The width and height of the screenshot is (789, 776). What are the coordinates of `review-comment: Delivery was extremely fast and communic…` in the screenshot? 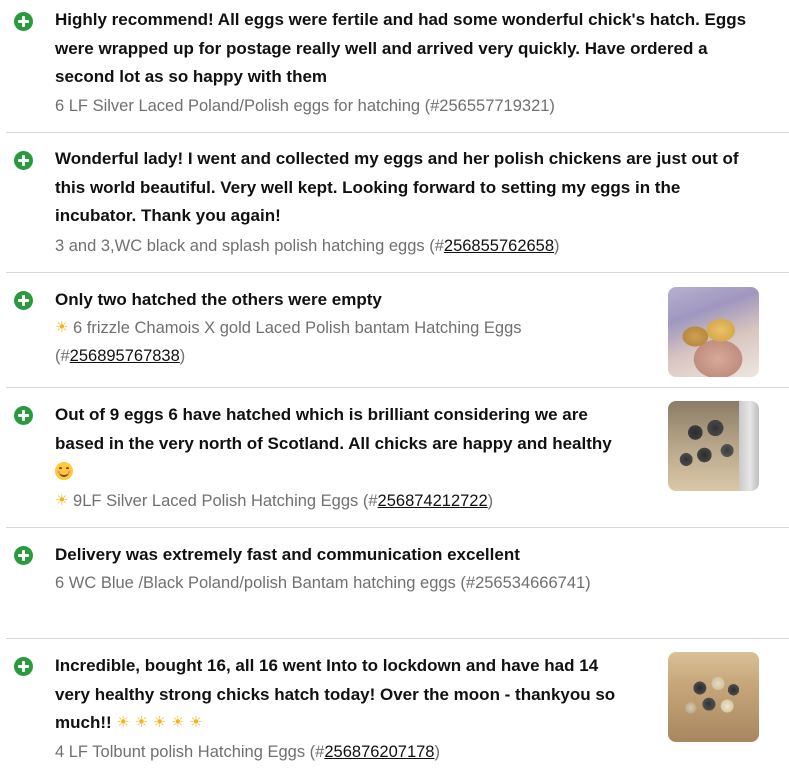 It's located at (287, 555).